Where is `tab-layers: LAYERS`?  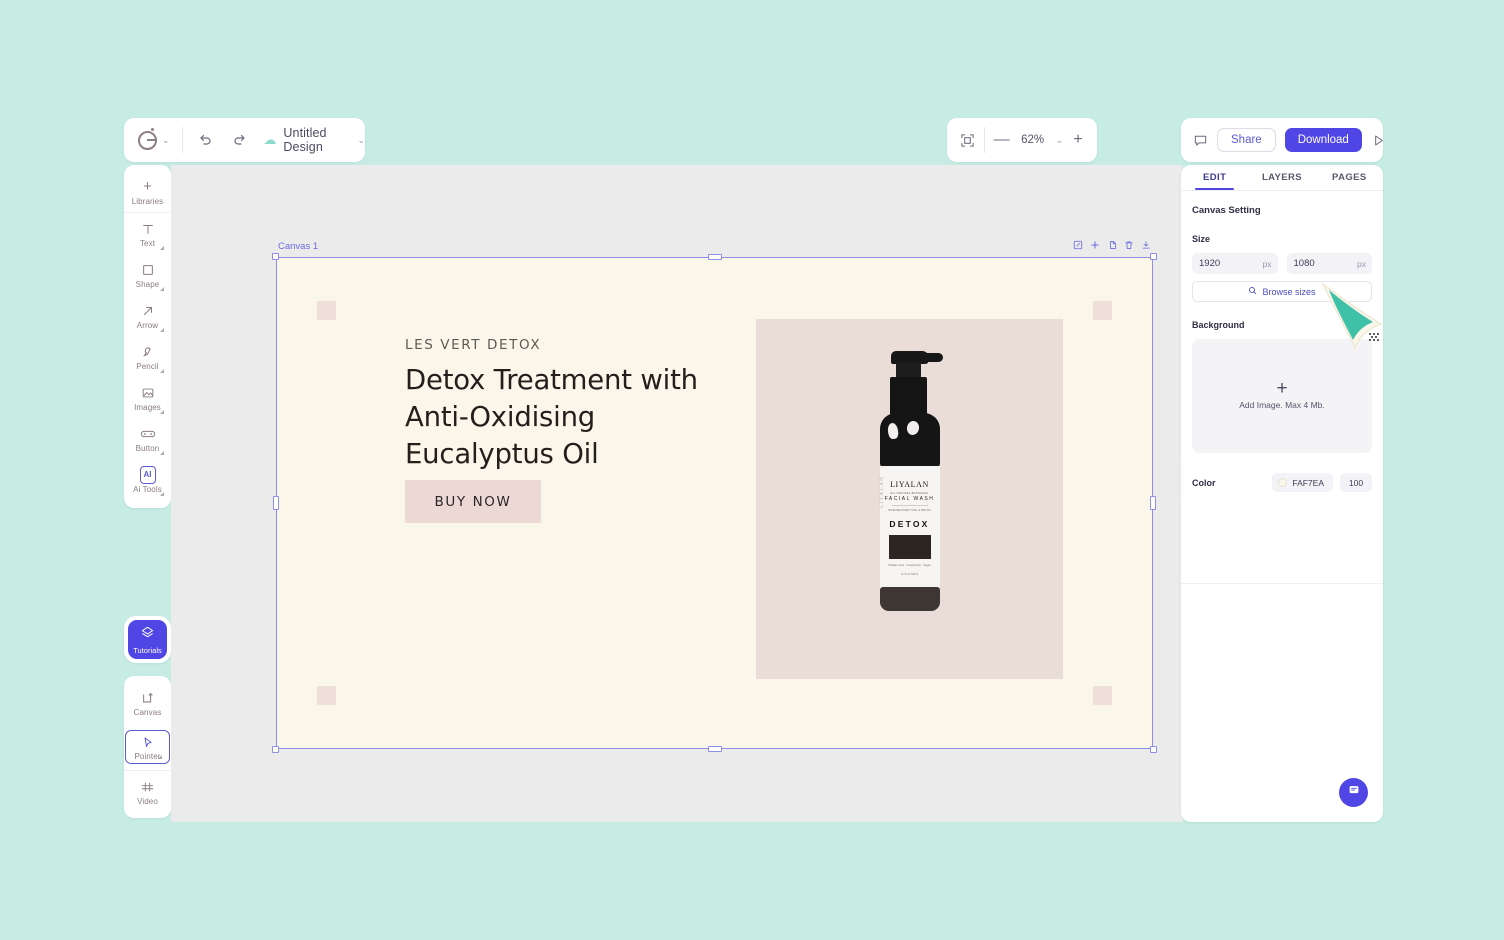
tab-layers: LAYERS is located at coordinates (1281, 177).